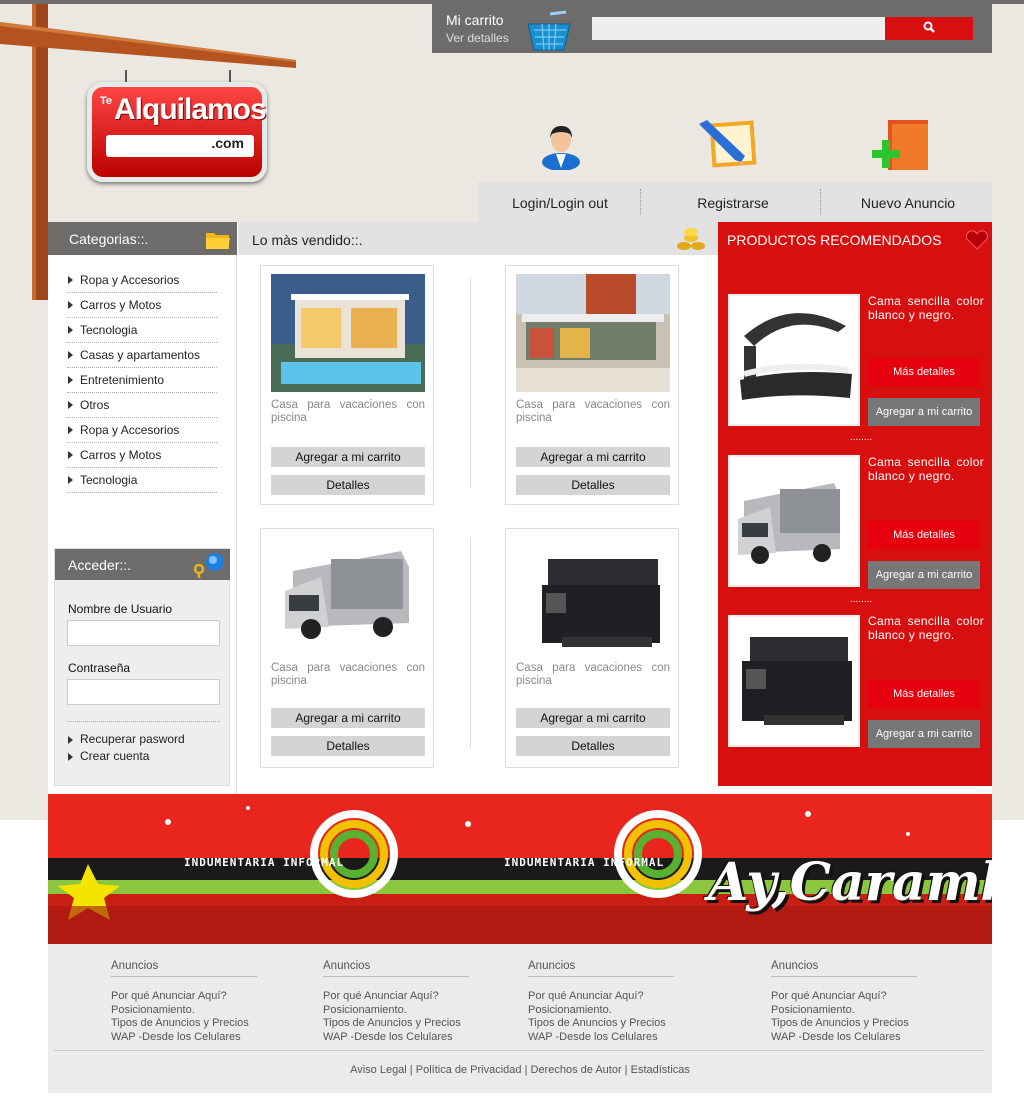 This screenshot has width=1024, height=1110. Describe the element at coordinates (143, 633) in the screenshot. I see `username-field` at that location.